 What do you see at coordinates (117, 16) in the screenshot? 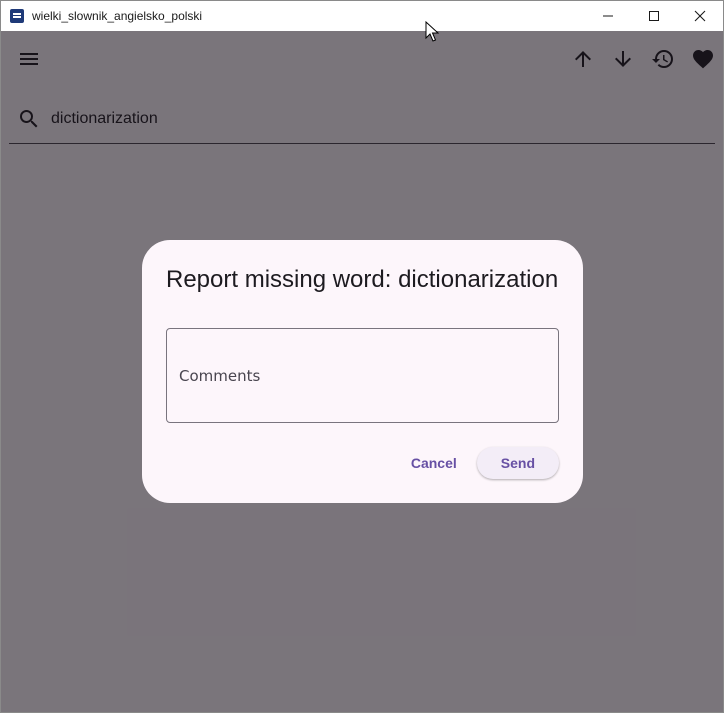
I see `window-title: wielki_slownik_angielsko_polski` at bounding box center [117, 16].